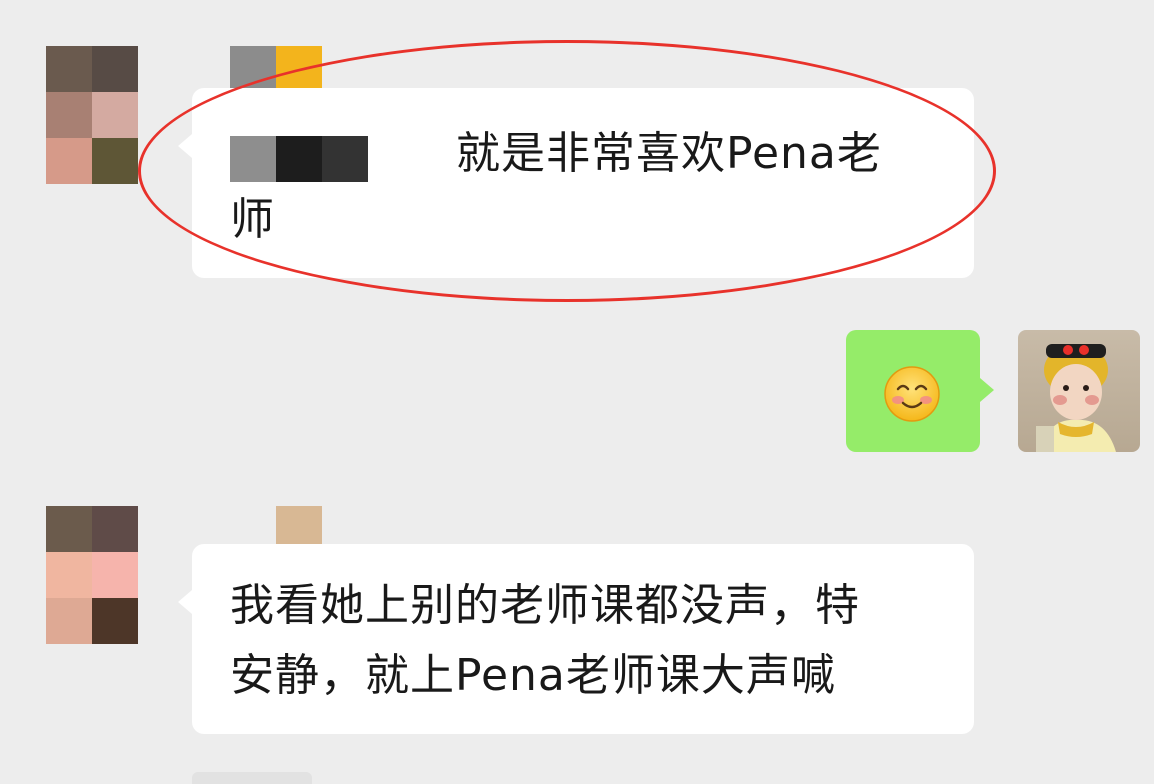 The image size is (1154, 784). What do you see at coordinates (912, 394) in the screenshot?
I see `smile-emoji-icon` at bounding box center [912, 394].